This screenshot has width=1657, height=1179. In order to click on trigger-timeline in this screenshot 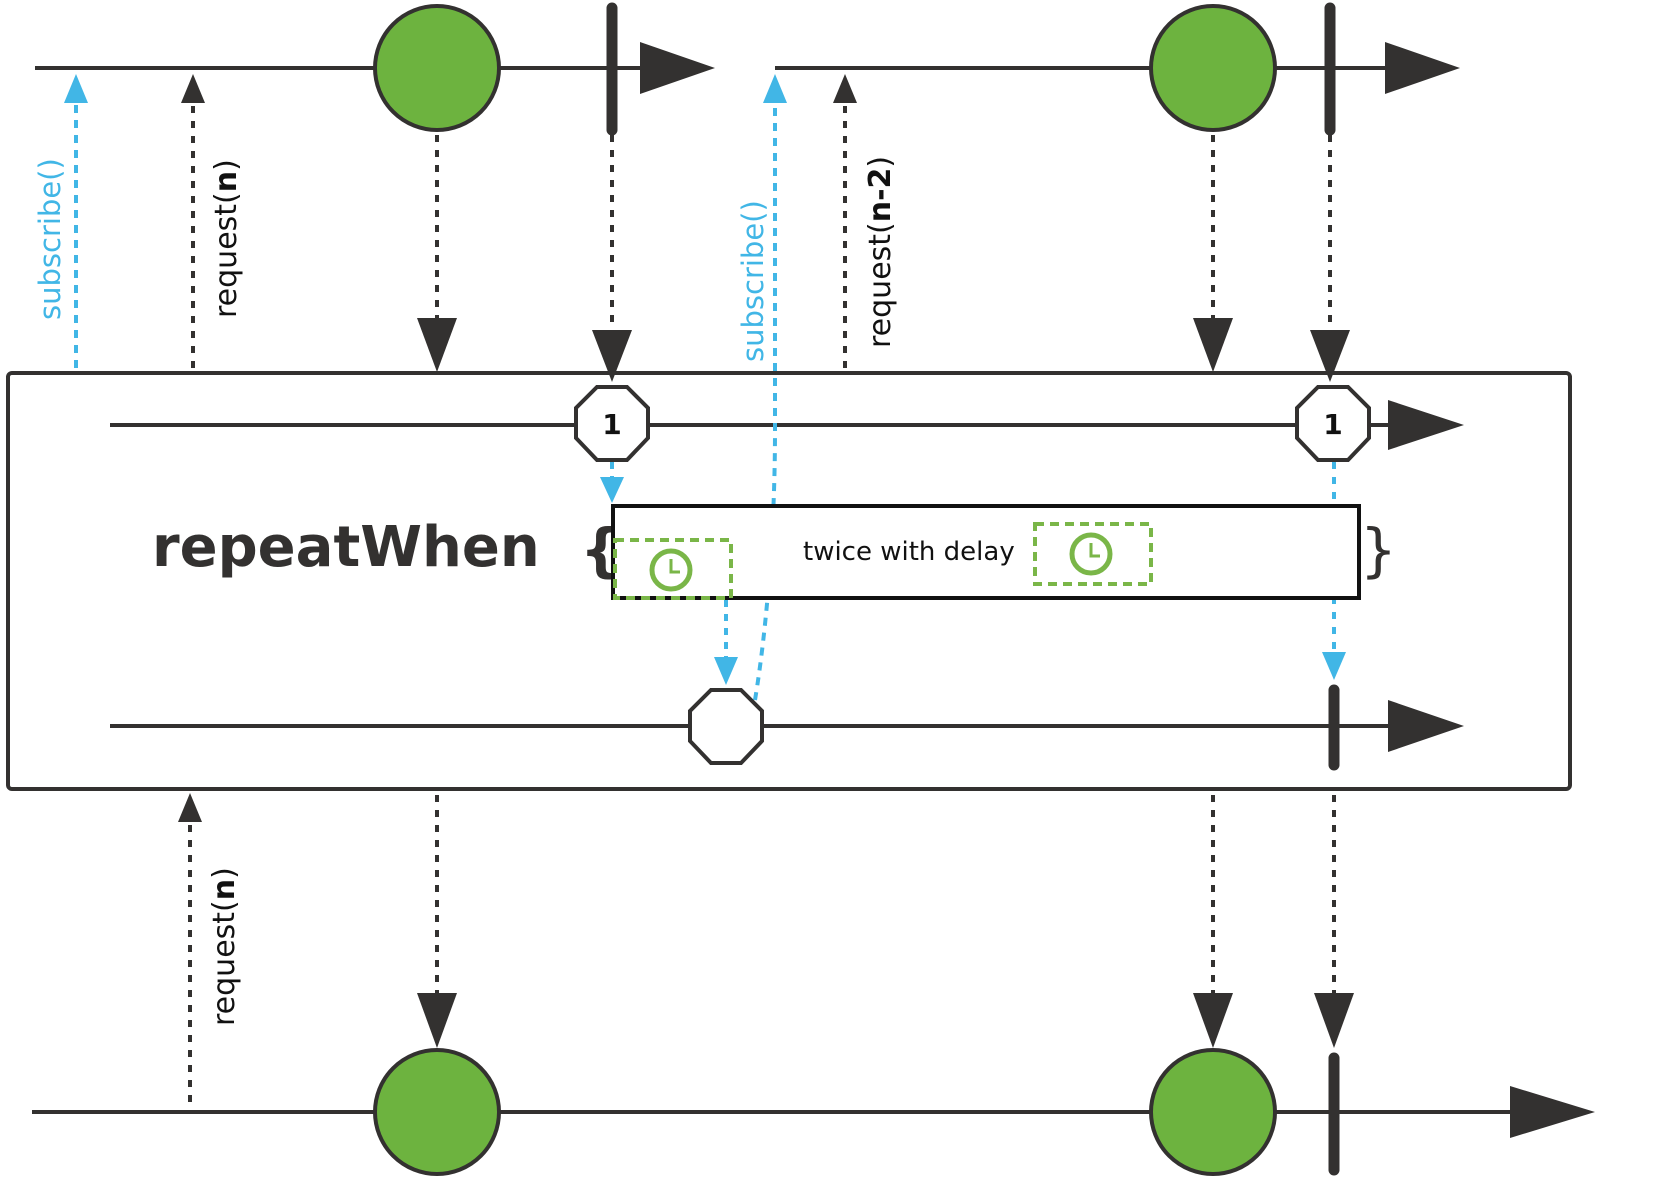, I will do `click(787, 726)`.